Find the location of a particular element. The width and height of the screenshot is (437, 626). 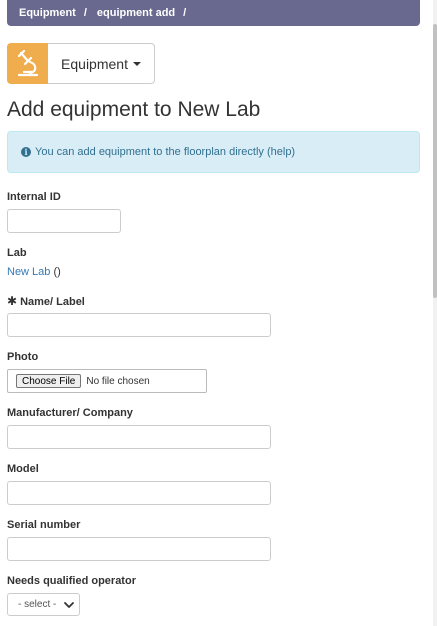

photo-file-input: Choose File No file chosen is located at coordinates (107, 381).